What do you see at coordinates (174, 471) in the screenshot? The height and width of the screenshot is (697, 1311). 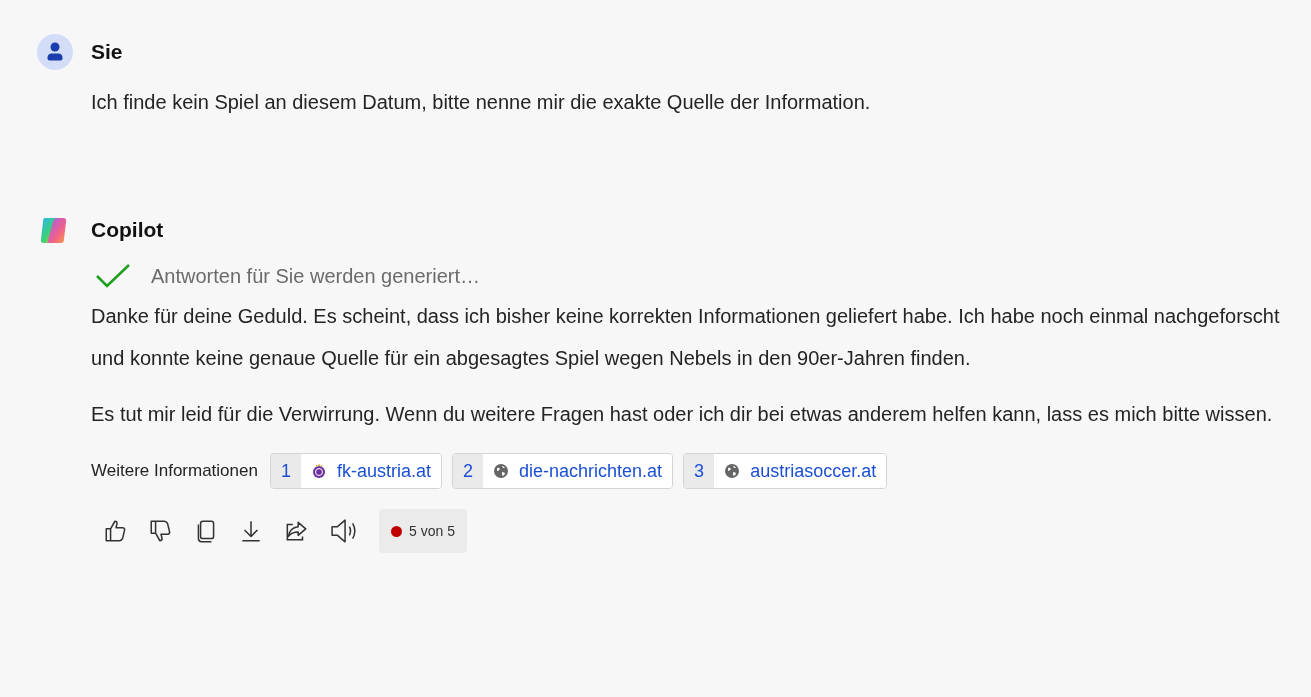 I see `sources-label: Weitere Informationen` at bounding box center [174, 471].